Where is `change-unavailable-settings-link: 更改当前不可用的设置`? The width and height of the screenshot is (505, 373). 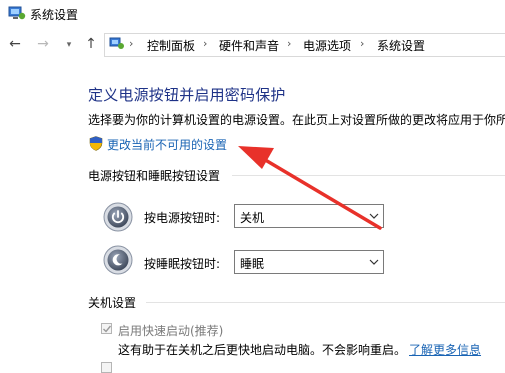
change-unavailable-settings-link: 更改当前不可用的设置 is located at coordinates (167, 144).